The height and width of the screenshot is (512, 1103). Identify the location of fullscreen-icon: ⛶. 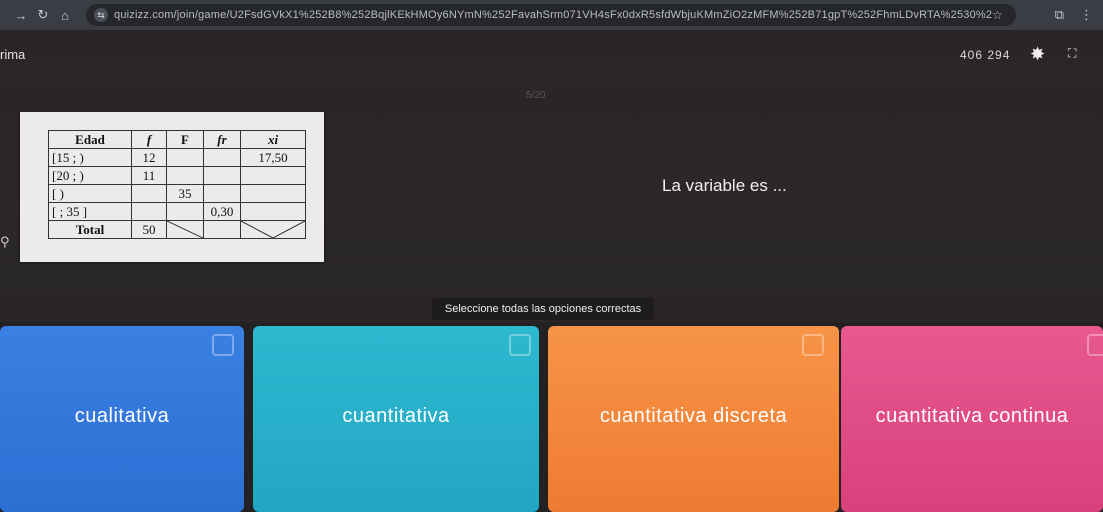
(1072, 53).